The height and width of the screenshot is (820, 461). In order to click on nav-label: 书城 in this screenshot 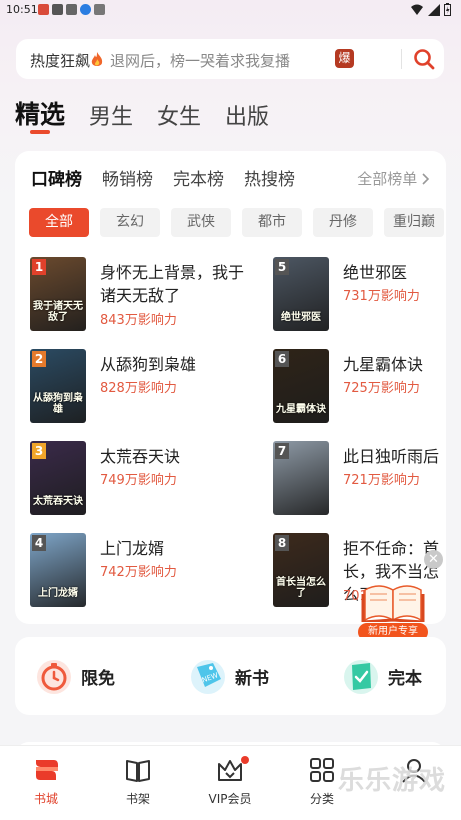, I will do `click(45, 799)`.